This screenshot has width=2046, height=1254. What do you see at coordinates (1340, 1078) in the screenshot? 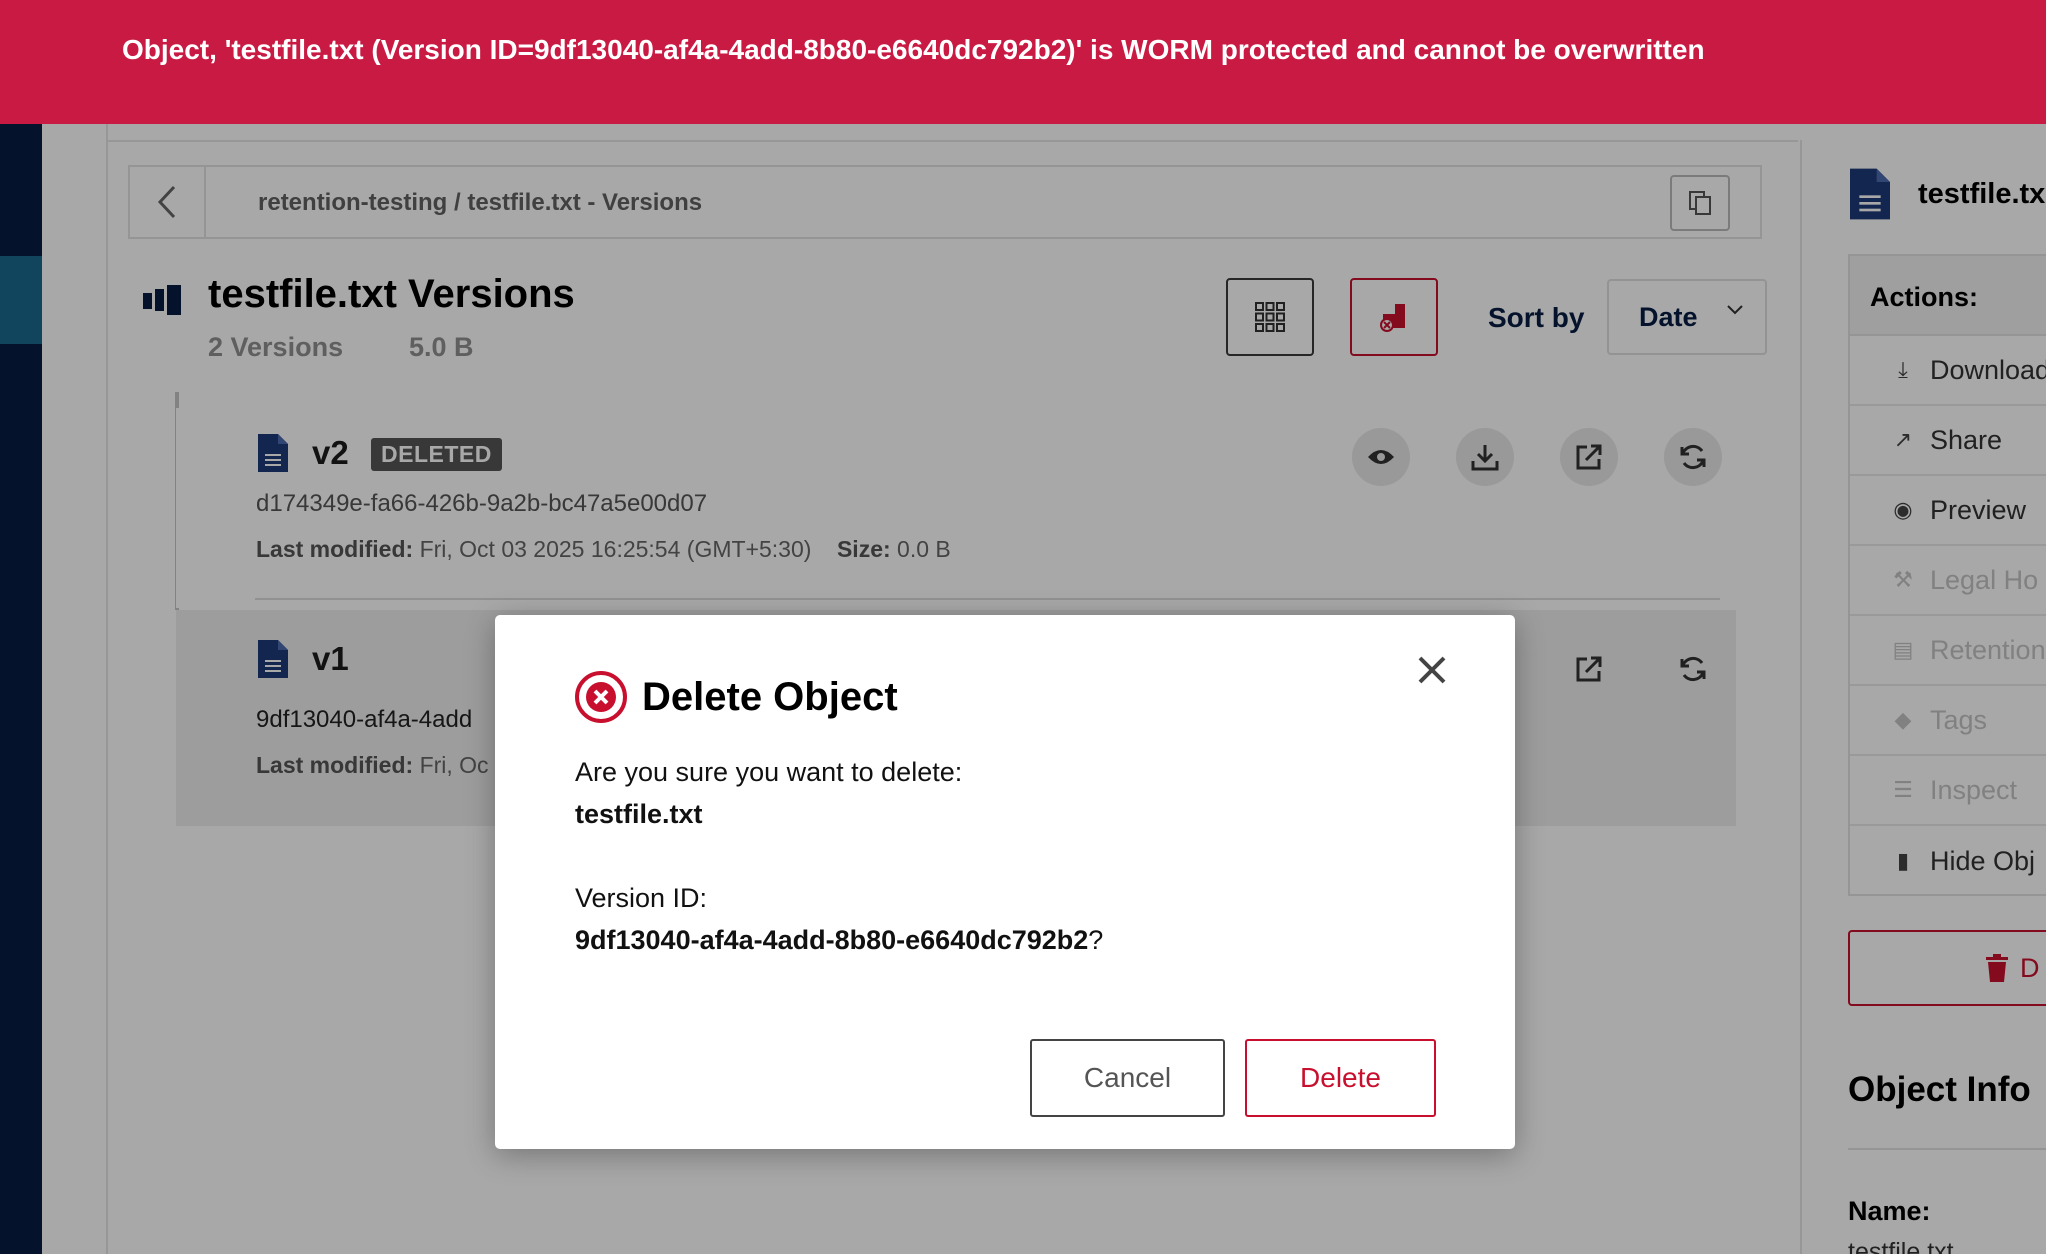
I see `confirm-delete-button: Delete` at bounding box center [1340, 1078].